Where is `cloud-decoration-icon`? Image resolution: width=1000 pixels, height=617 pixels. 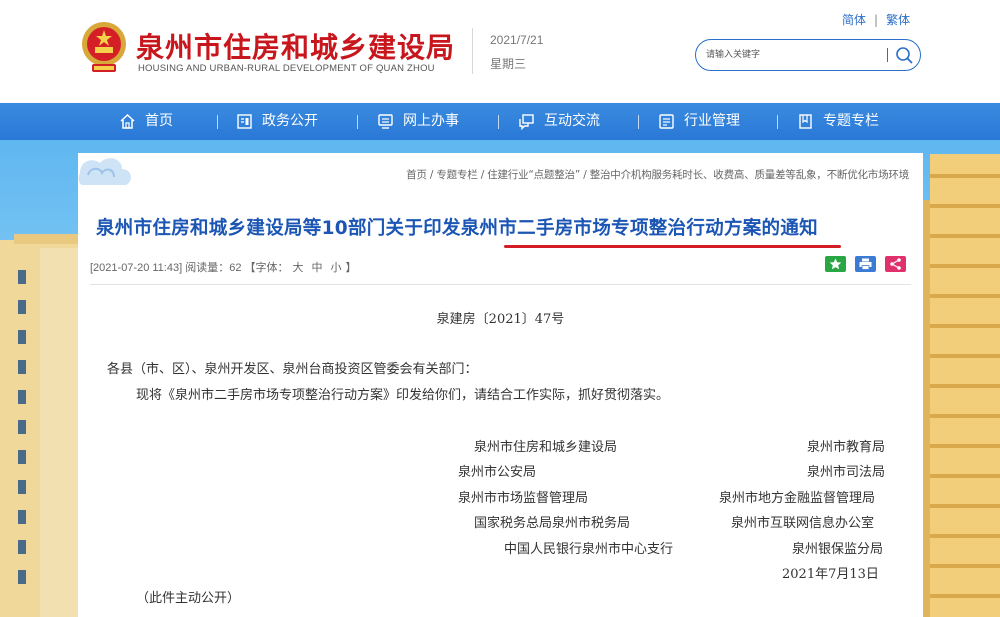
cloud-decoration-icon is located at coordinates (104, 171).